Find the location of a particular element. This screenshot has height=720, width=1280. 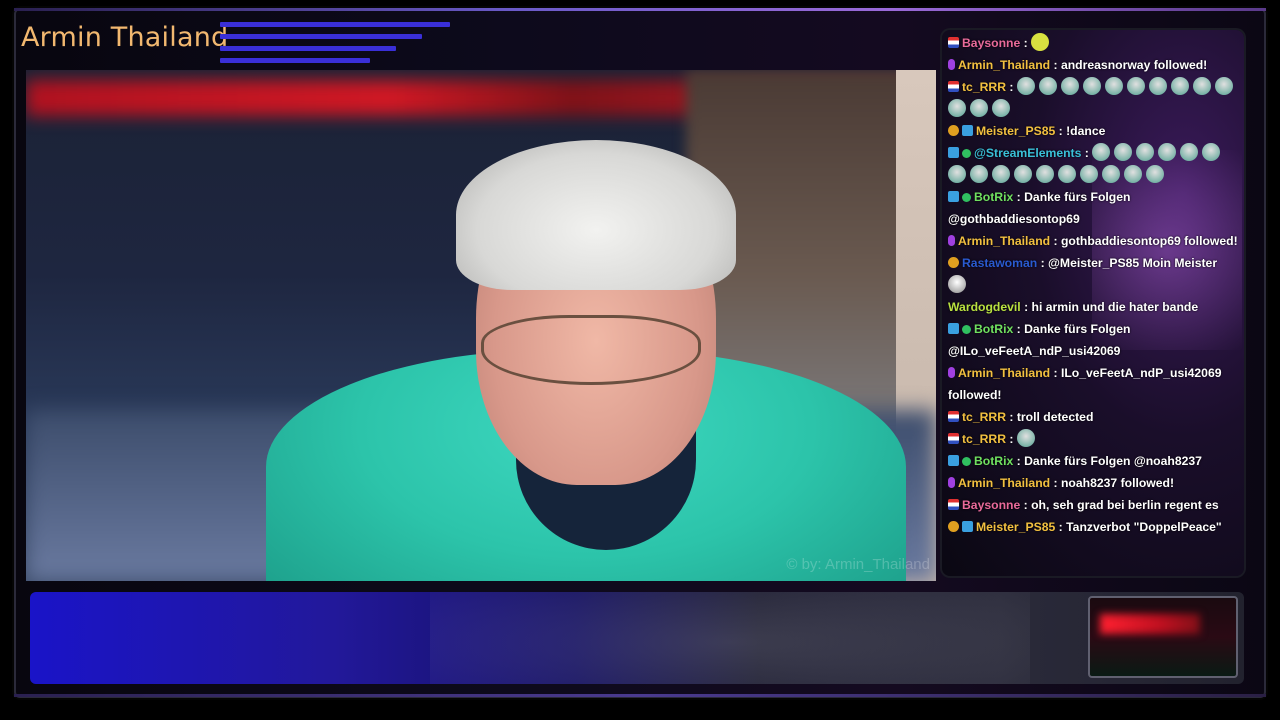

chat-text: Tanzverbot "DoppelPeace" is located at coordinates (1144, 527).